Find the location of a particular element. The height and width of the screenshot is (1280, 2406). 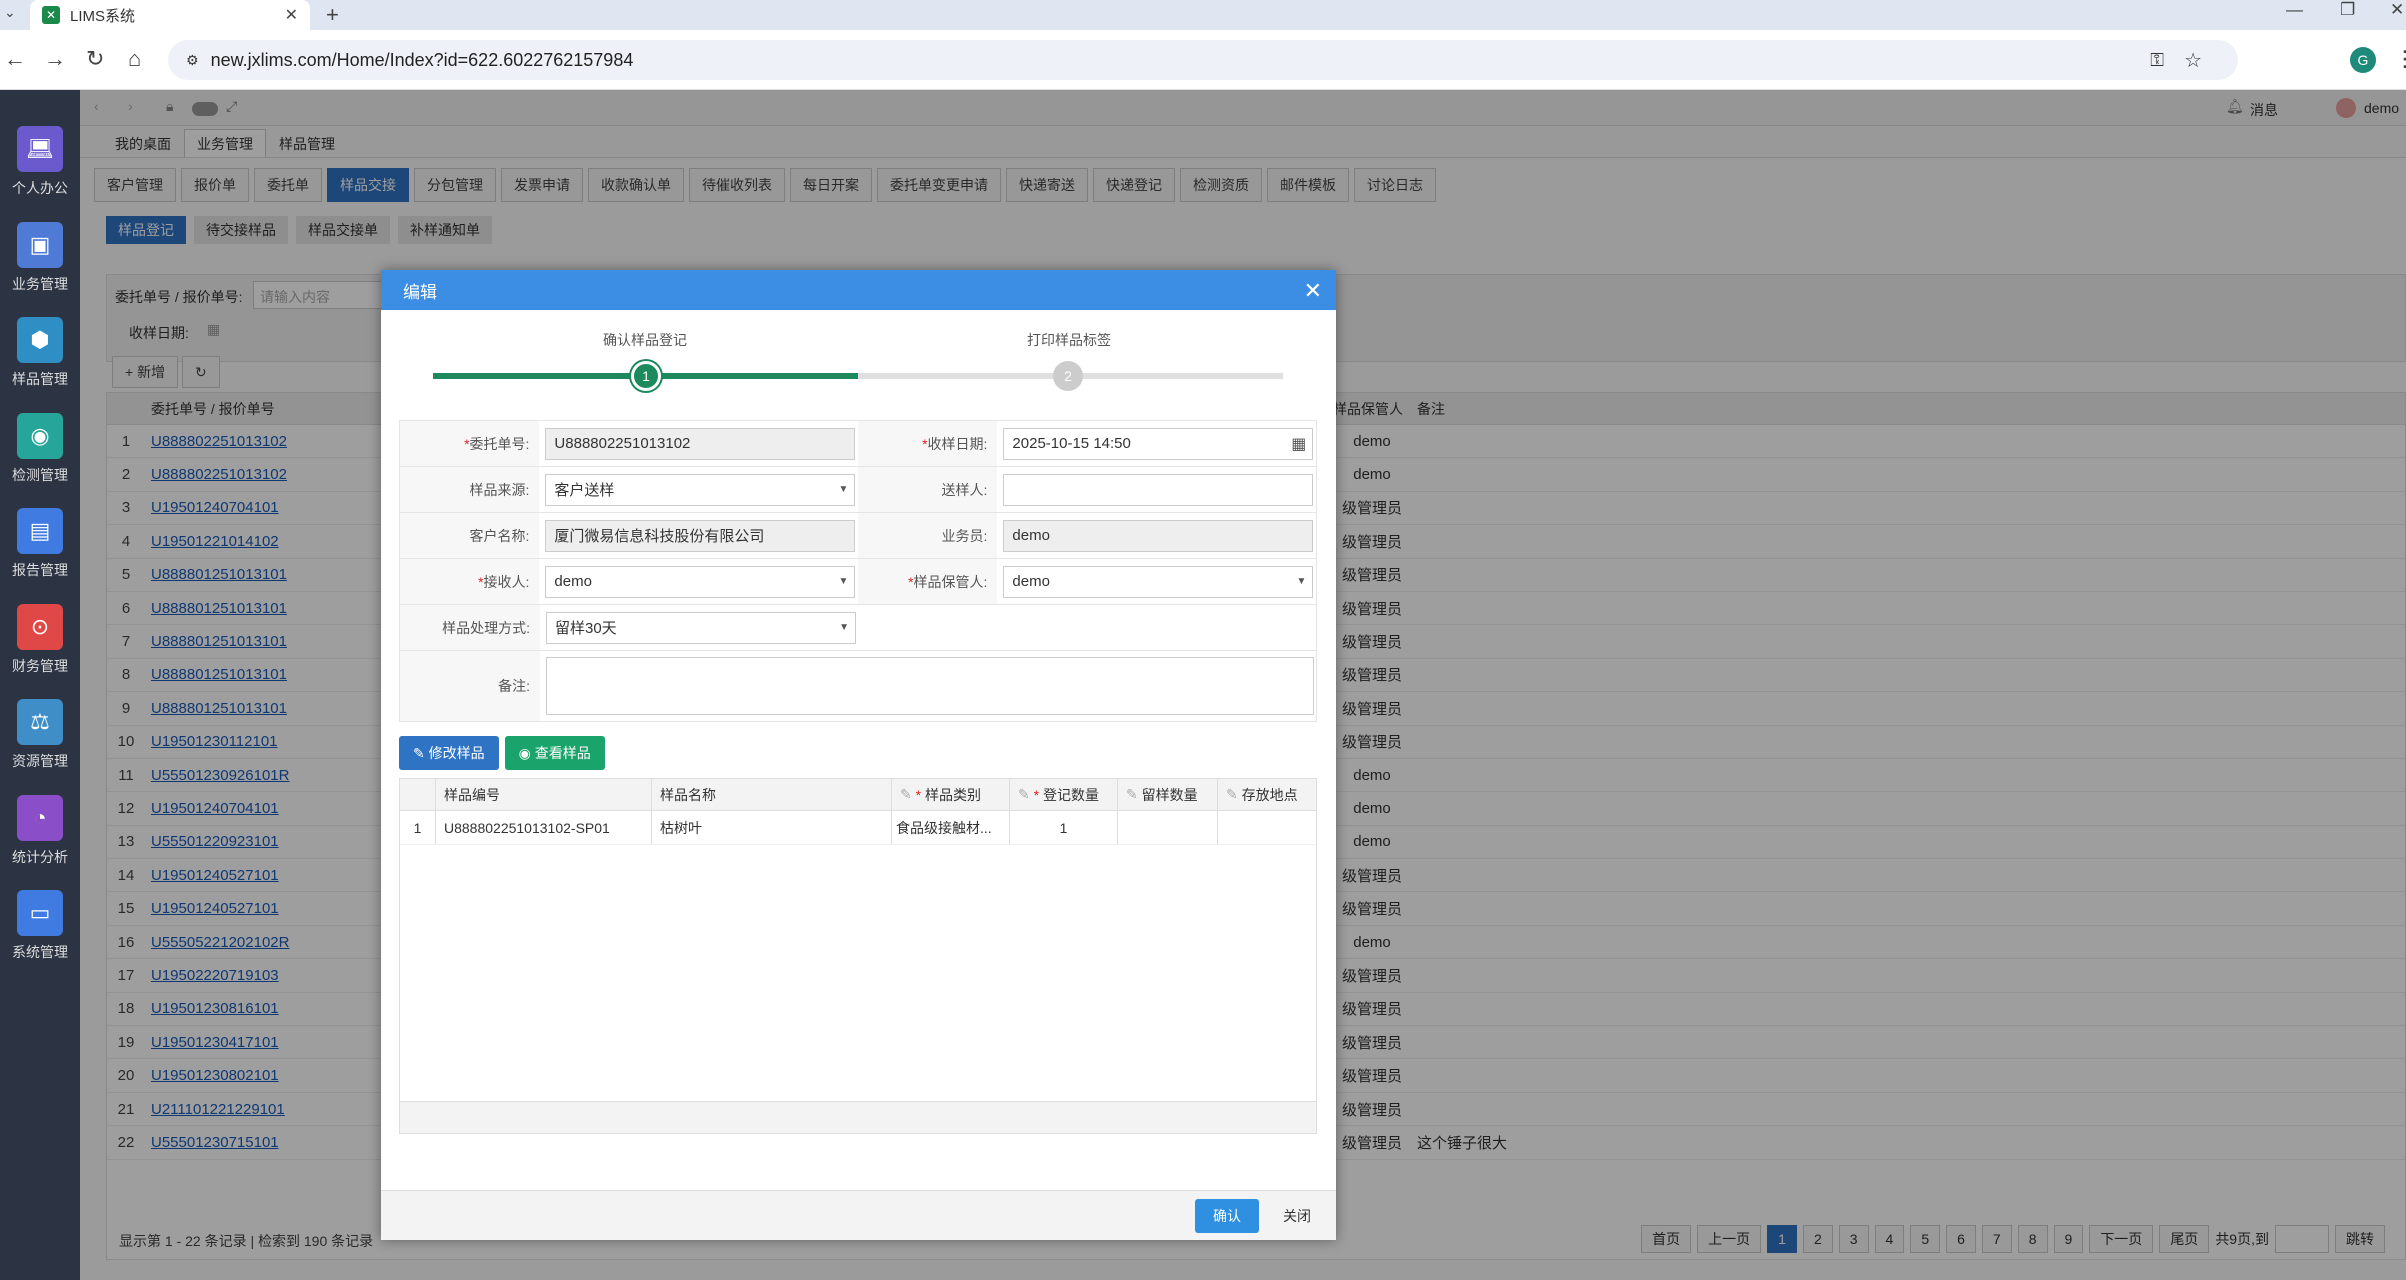

sidebar-item: ▤ 报告管理 is located at coordinates (40, 544).